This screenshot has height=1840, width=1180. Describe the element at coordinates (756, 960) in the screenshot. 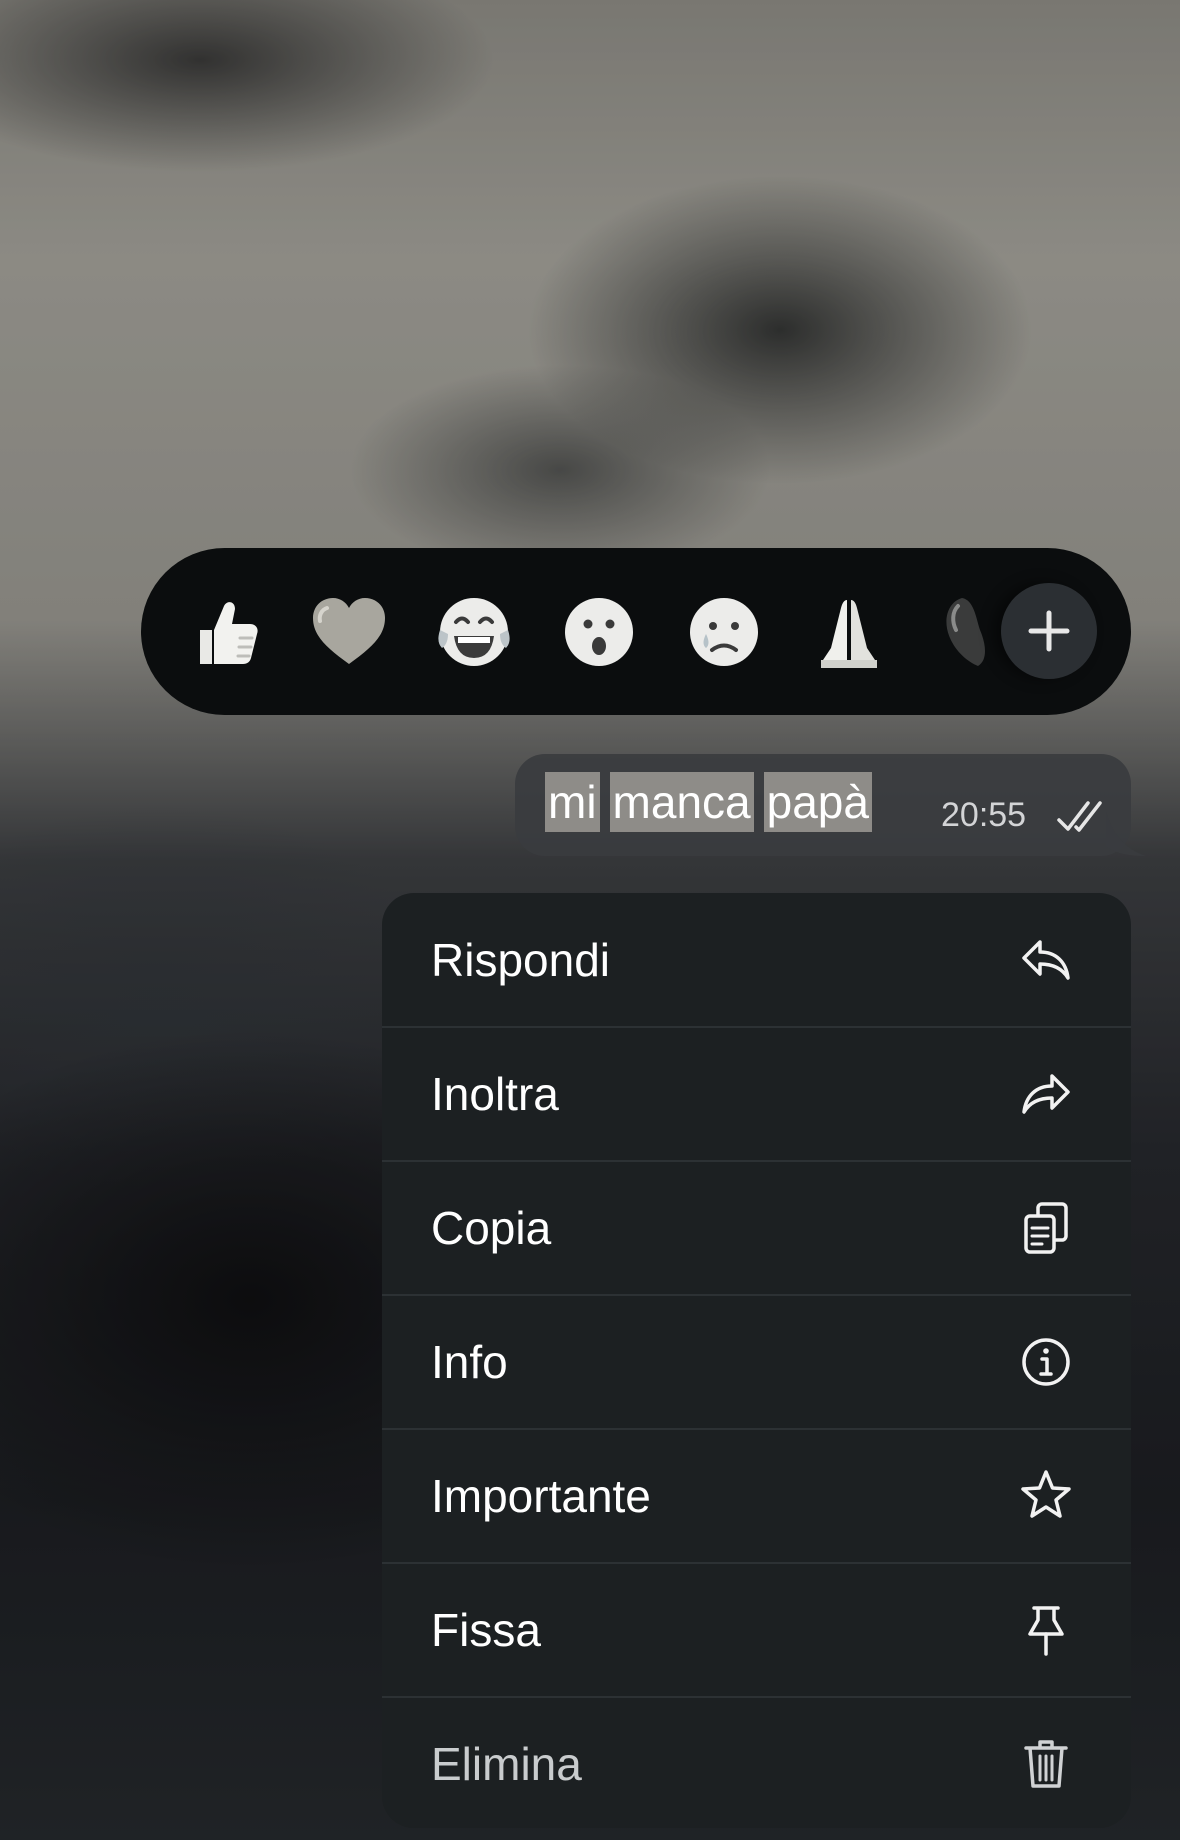

I see `menu-item-rispondi: Rispondi` at that location.